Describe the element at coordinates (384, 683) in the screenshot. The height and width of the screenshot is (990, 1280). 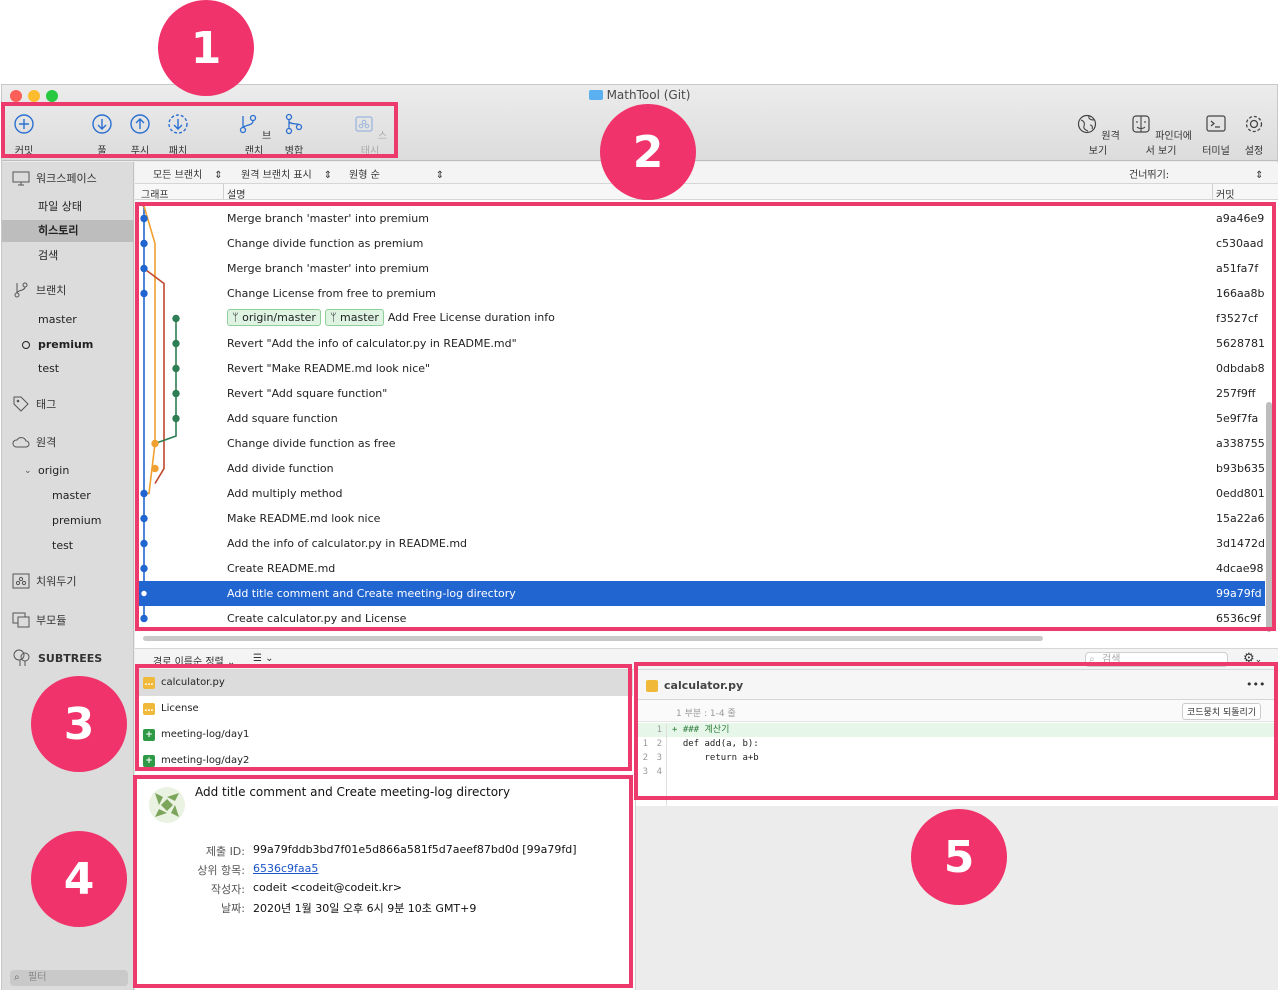
I see `file-row: … calculator.py` at that location.